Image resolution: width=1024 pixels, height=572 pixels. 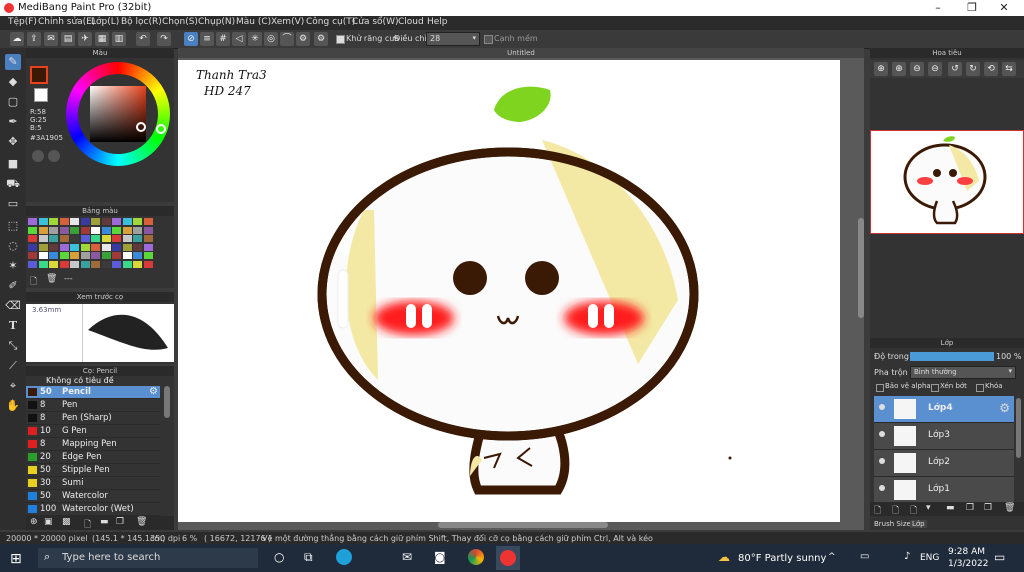 I want to click on new-palette-icon: 🗋, so click(x=33, y=282).